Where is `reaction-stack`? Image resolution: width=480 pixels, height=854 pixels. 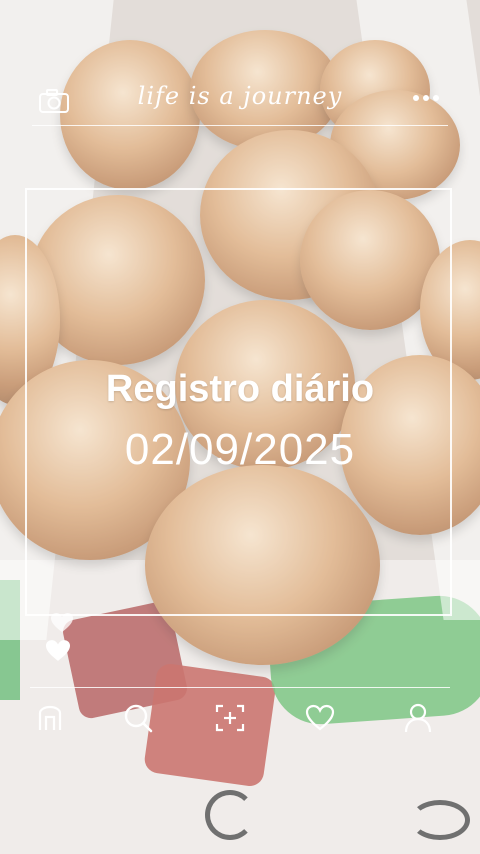 reaction-stack is located at coordinates (62, 642).